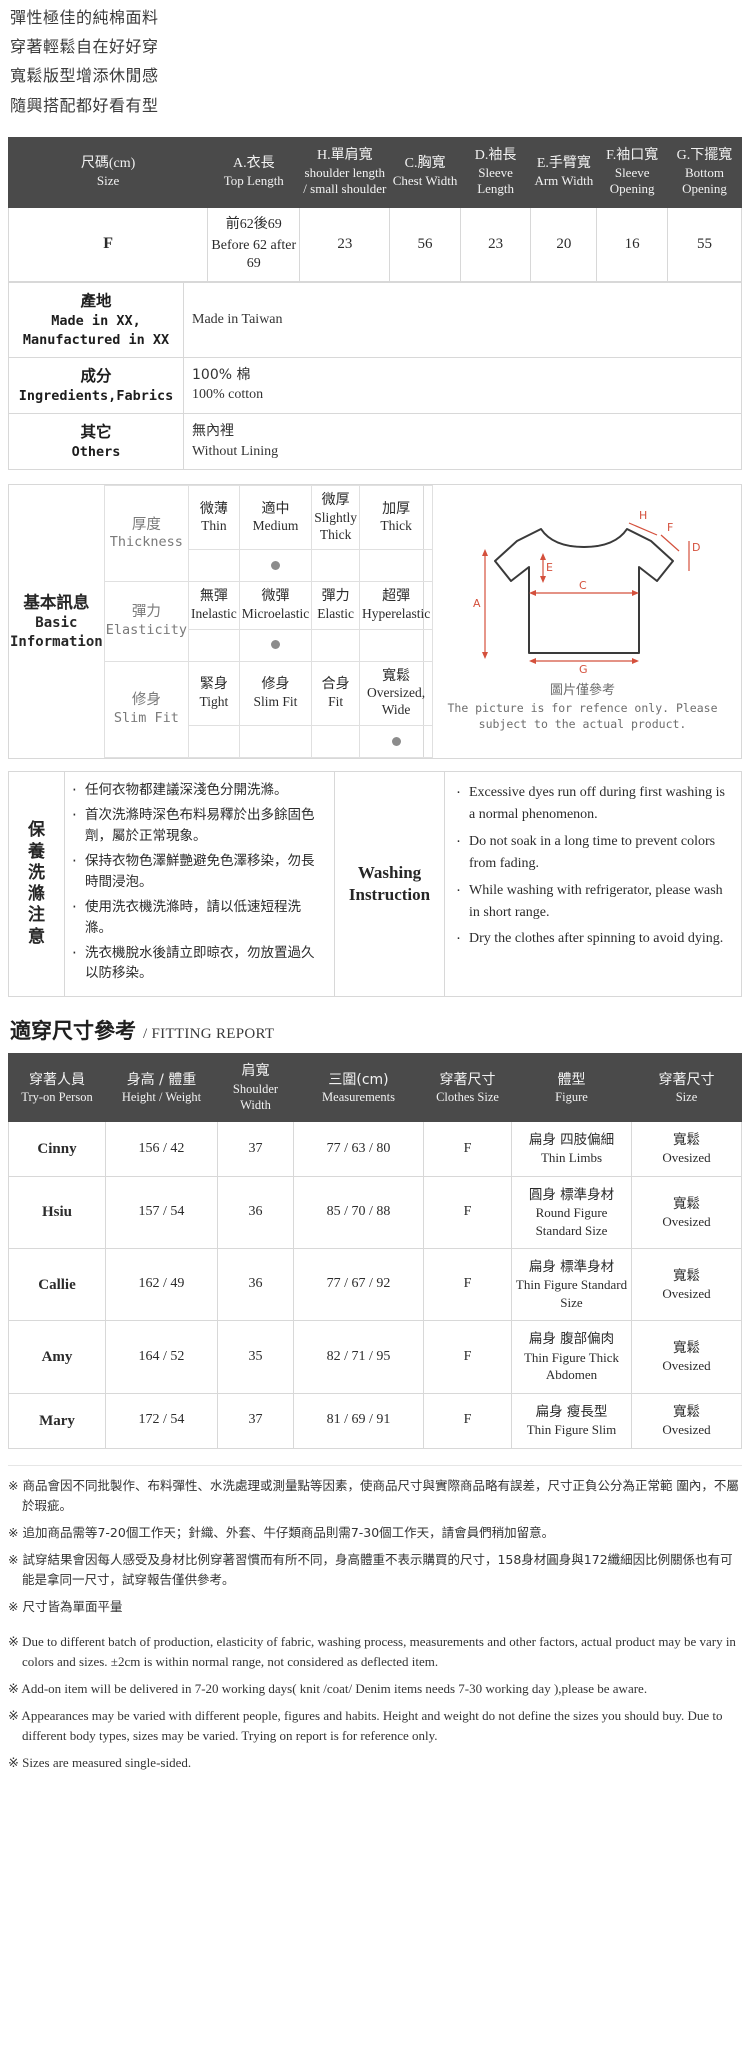 The width and height of the screenshot is (750, 2052). I want to click on others-value: 無內裡 Without Lining, so click(462, 442).